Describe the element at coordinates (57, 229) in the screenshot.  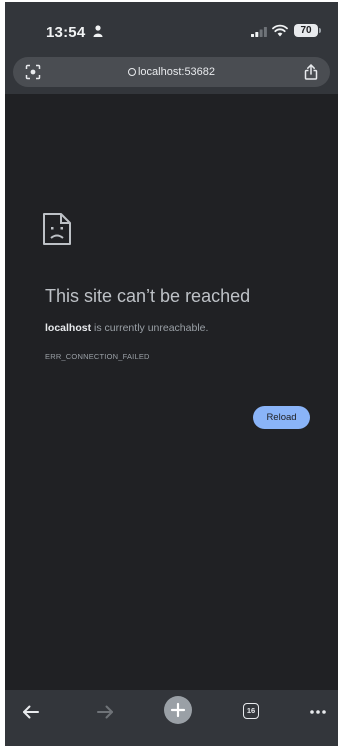
I see `sad-page-icon` at that location.